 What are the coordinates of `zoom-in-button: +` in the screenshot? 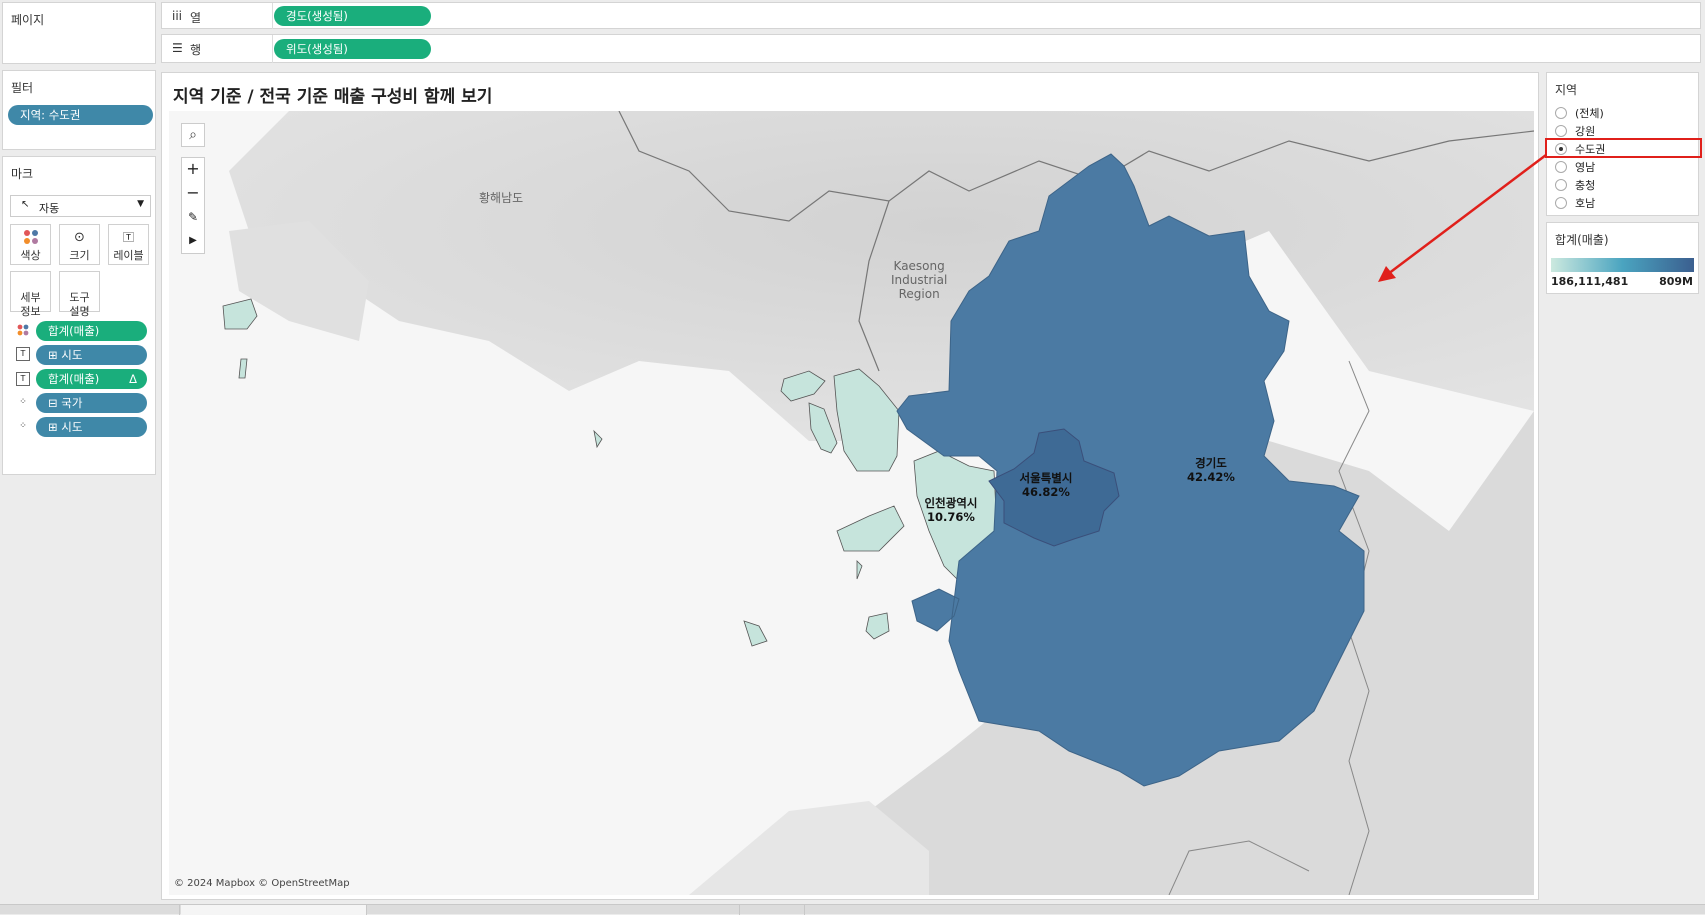 It's located at (193, 170).